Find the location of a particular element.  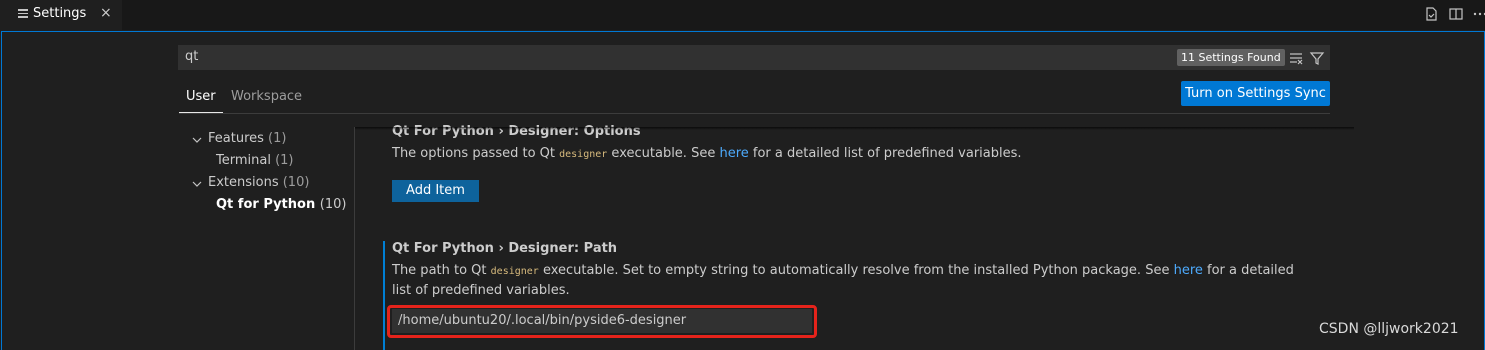

toc-item-terminal: Terminal (1) is located at coordinates (255, 160).